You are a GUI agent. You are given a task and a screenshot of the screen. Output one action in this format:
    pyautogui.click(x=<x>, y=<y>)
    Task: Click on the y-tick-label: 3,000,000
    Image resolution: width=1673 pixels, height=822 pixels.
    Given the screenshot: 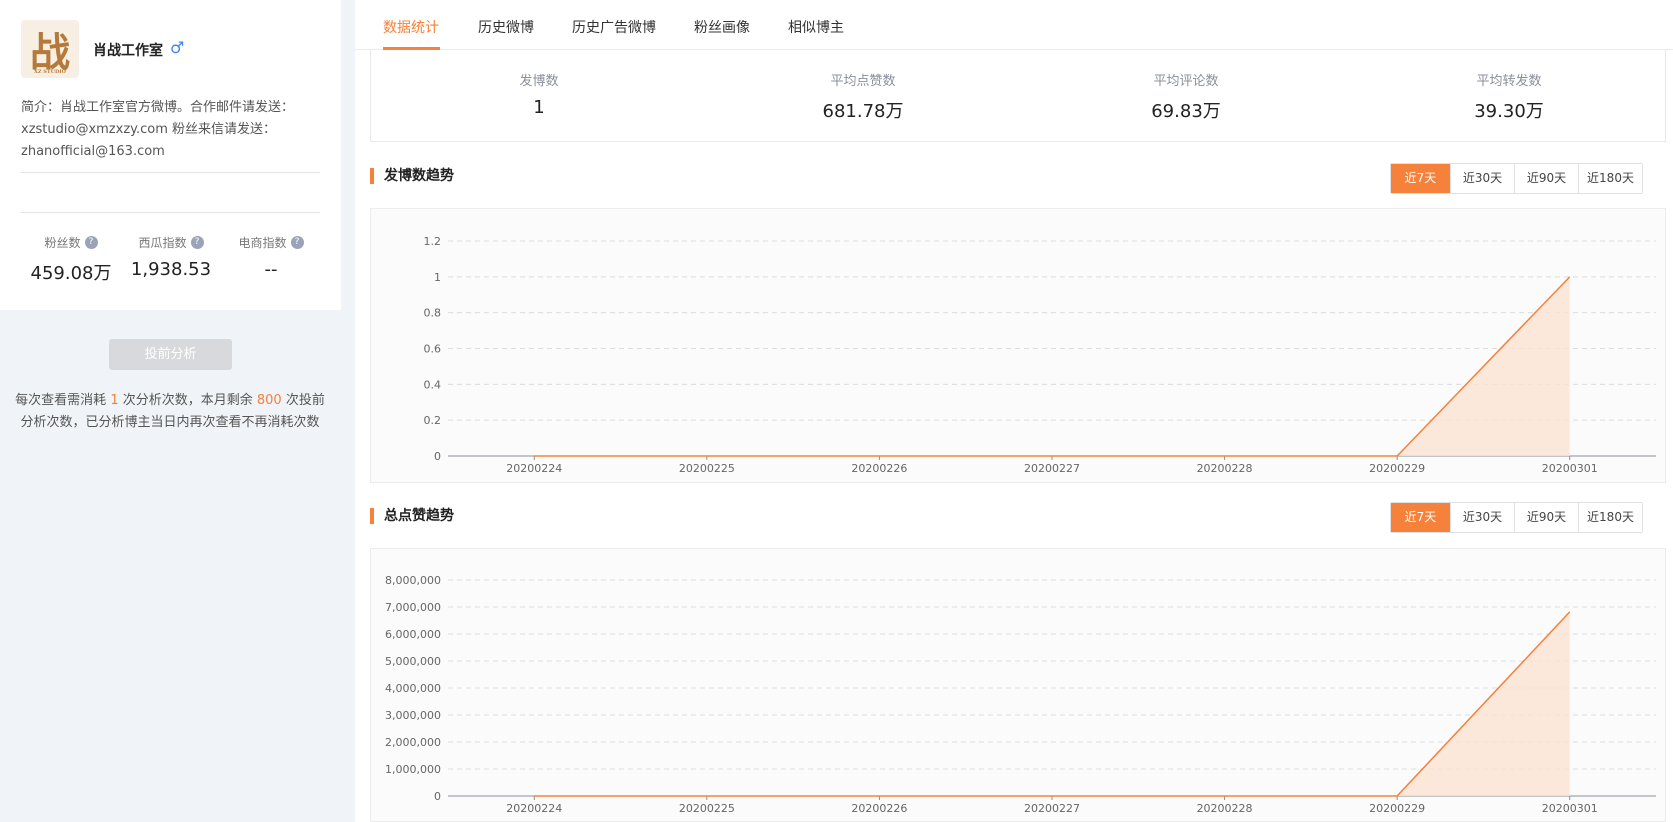 What is the action you would take?
    pyautogui.click(x=413, y=715)
    